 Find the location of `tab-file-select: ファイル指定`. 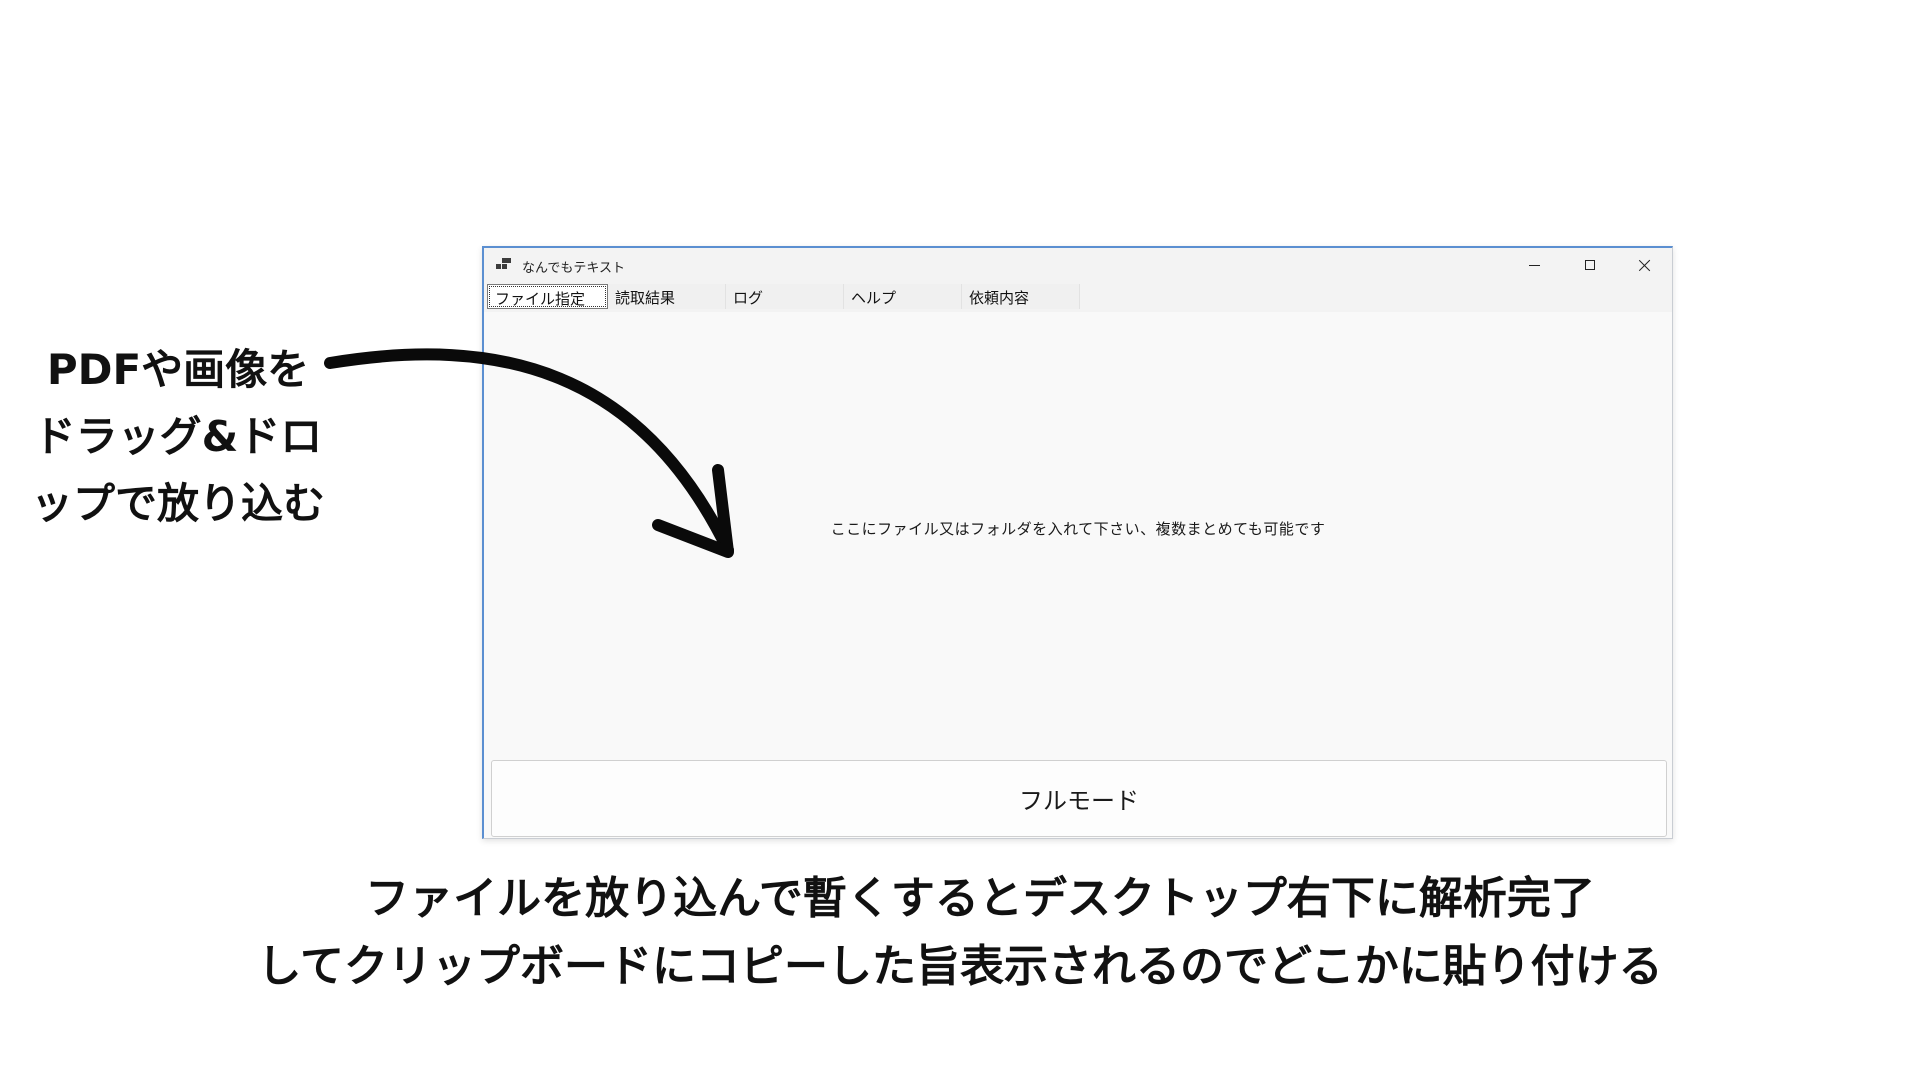

tab-file-select: ファイル指定 is located at coordinates (547, 296).